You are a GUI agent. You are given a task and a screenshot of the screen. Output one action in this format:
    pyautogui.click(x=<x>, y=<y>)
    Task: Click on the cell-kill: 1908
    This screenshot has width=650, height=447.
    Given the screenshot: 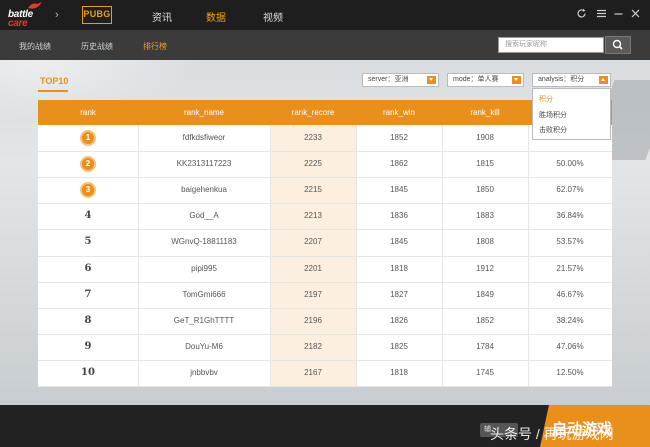 What is the action you would take?
    pyautogui.click(x=485, y=137)
    